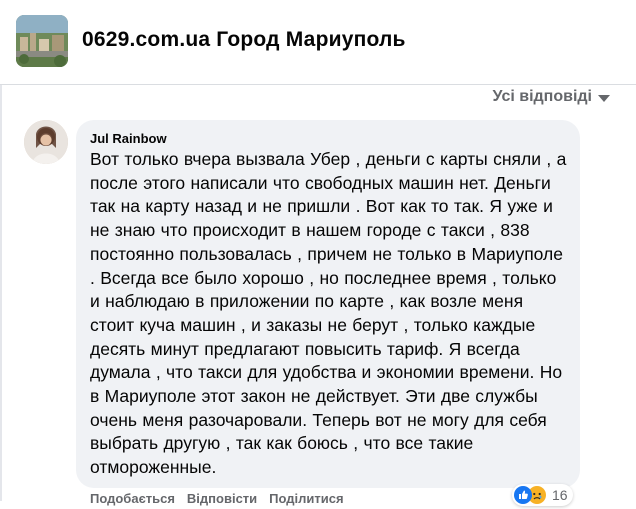 This screenshot has height=509, width=636. What do you see at coordinates (523, 495) in the screenshot?
I see `like-icon` at bounding box center [523, 495].